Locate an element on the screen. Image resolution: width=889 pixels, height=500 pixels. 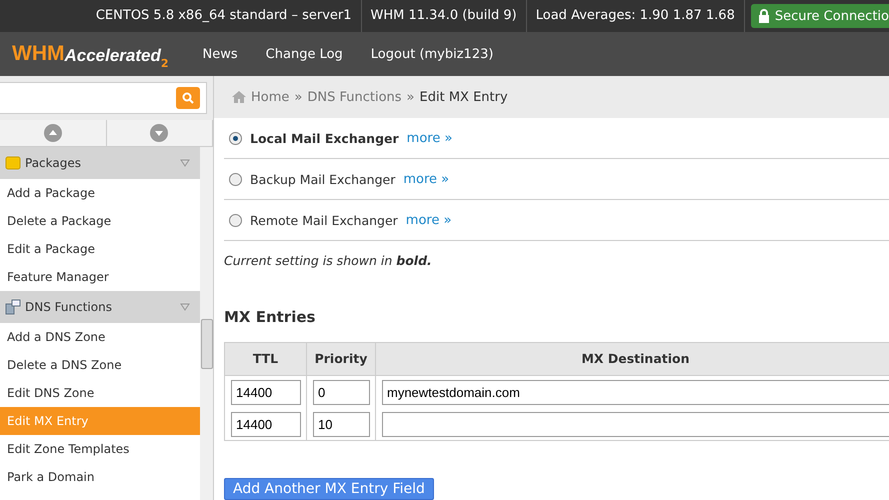
breadcrumb-link: Edit MX Entry is located at coordinates (464, 97).